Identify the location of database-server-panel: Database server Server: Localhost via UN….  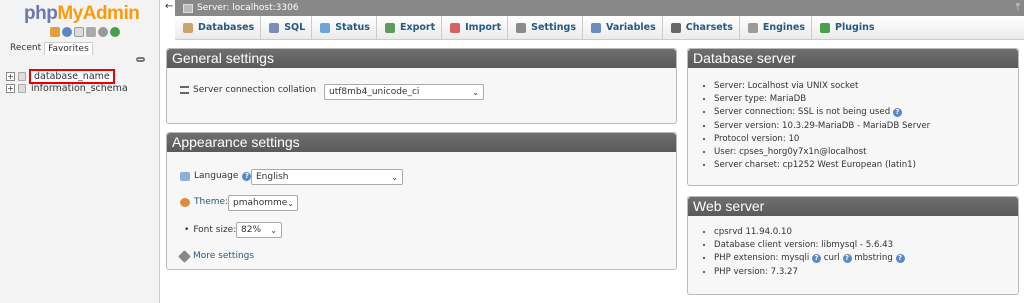
(853, 117).